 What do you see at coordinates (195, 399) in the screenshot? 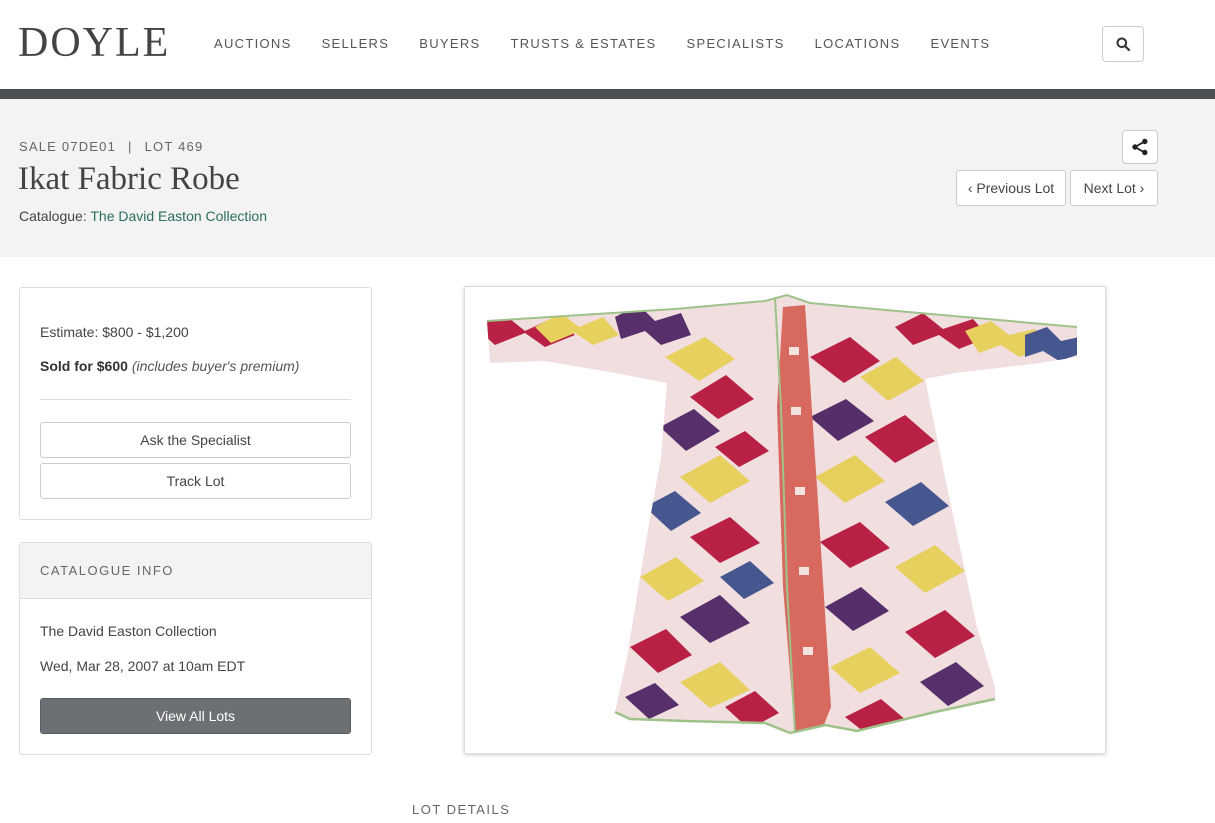
I see `panel-divider` at bounding box center [195, 399].